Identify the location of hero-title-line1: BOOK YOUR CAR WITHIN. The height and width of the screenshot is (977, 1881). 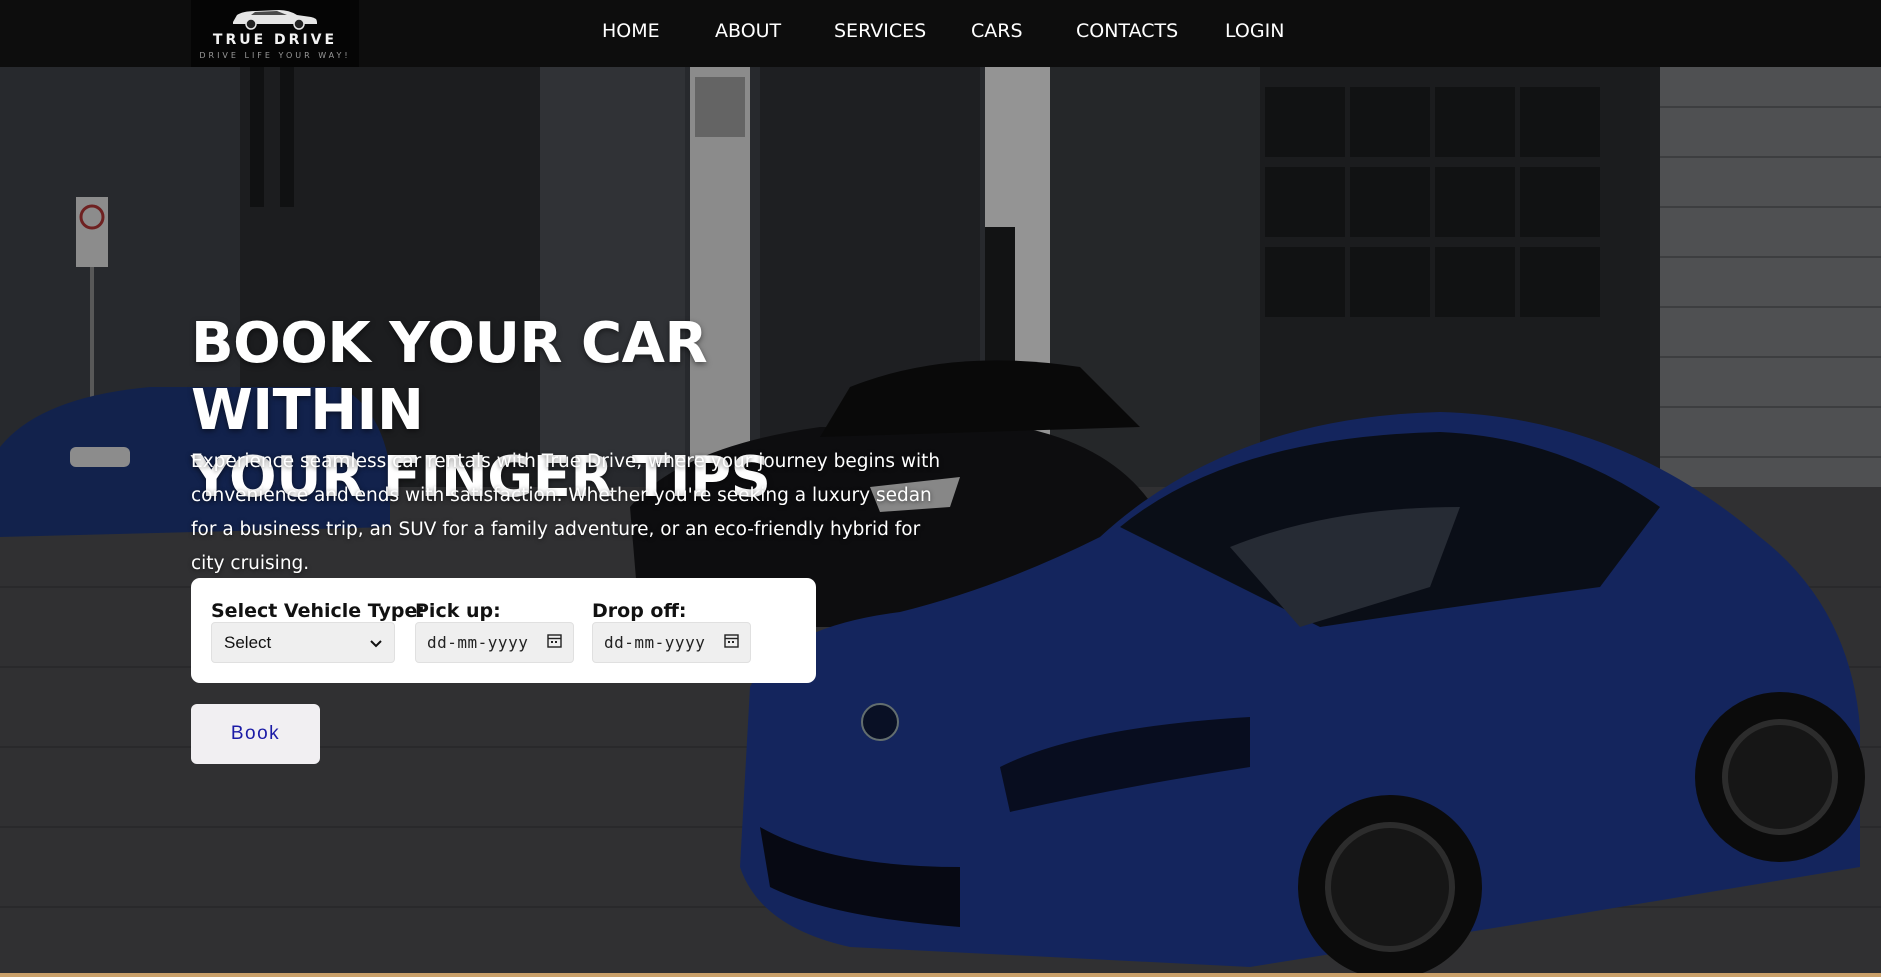
(449, 377).